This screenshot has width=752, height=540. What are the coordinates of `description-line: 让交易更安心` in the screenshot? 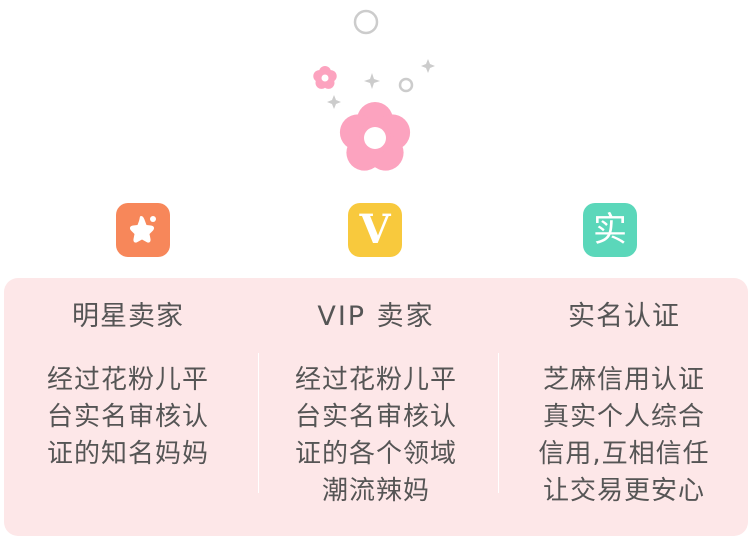 It's located at (623, 491).